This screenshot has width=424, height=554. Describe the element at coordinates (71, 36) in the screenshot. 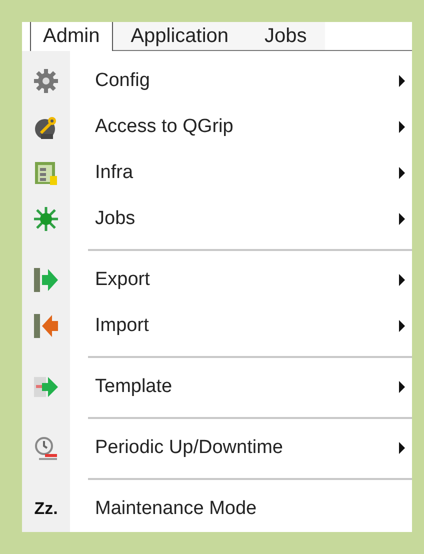

I see `menu-tab: Admin` at that location.